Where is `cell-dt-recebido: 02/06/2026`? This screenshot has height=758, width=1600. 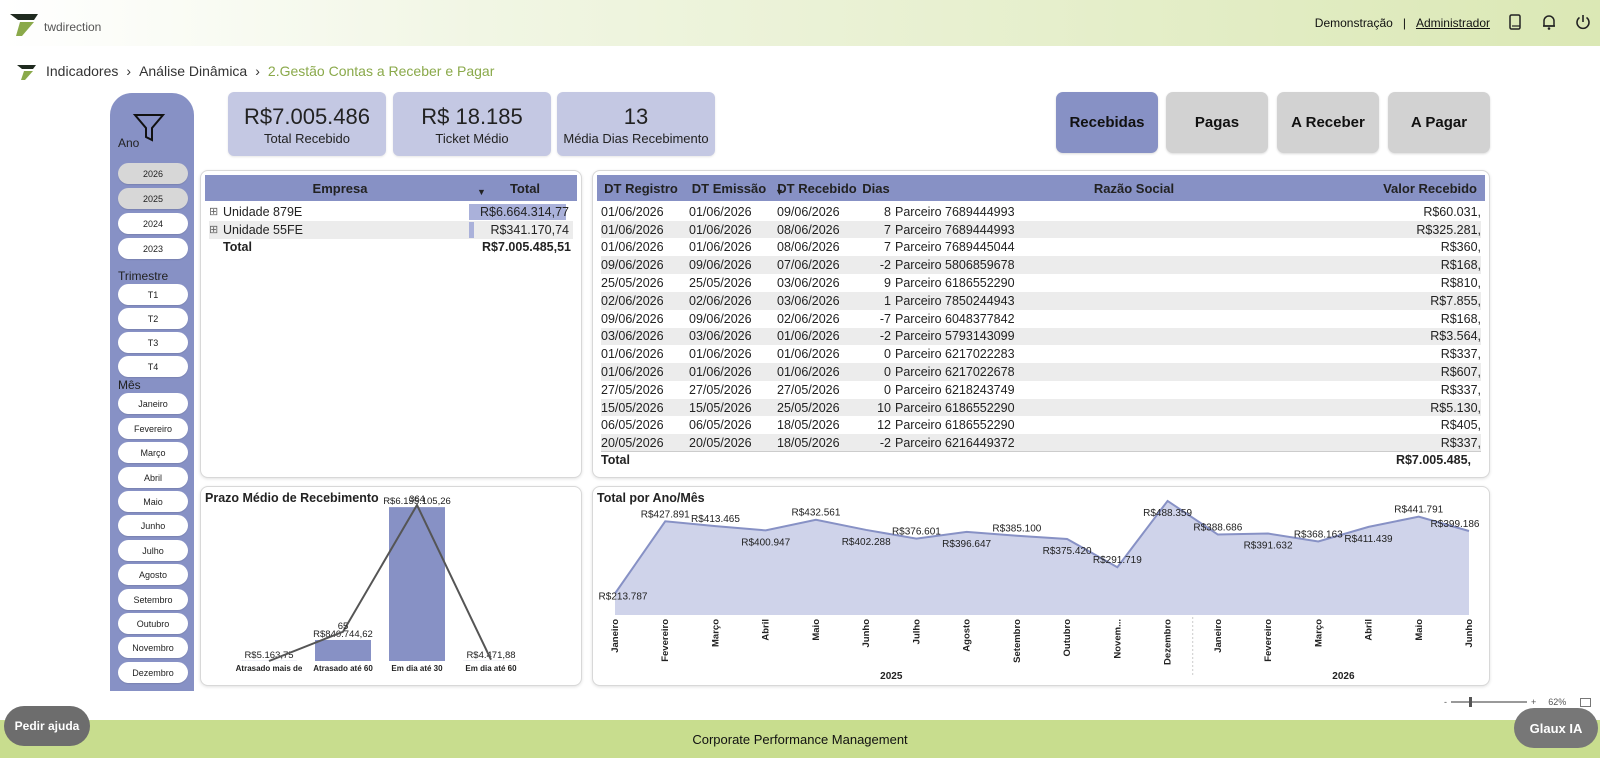 cell-dt-recebido: 02/06/2026 is located at coordinates (808, 318).